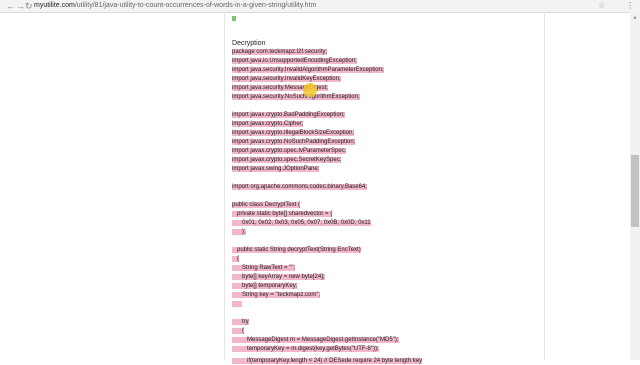 The width and height of the screenshot is (640, 365). Describe the element at coordinates (29, 6) in the screenshot. I see `reload-icon: ↻` at that location.